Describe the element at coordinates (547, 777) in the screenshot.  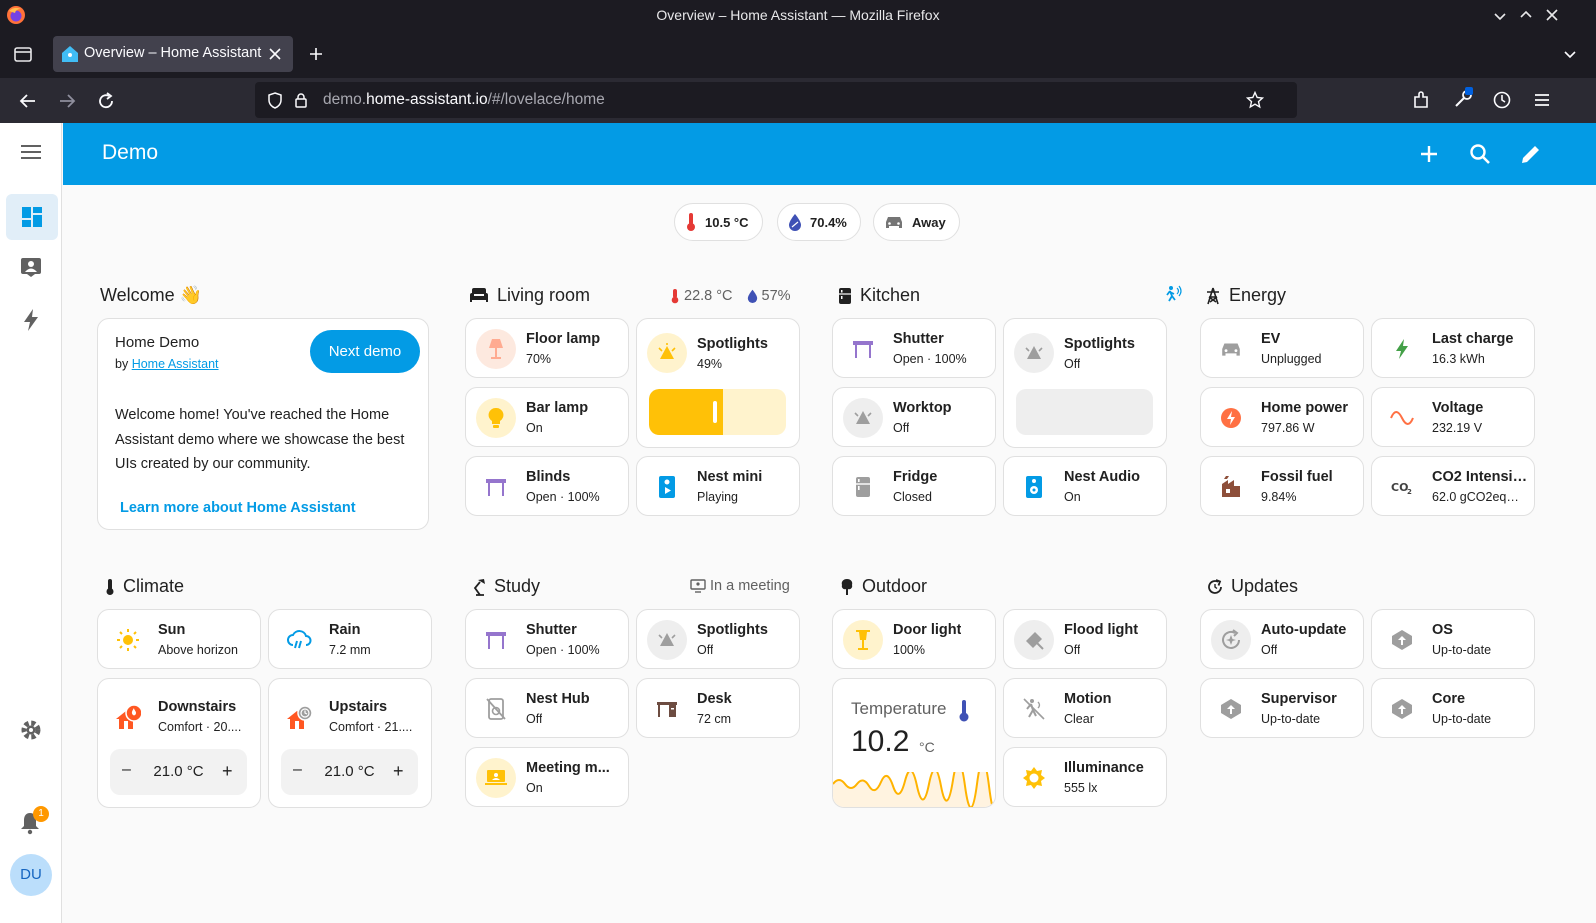
I see `tile-meeting-mode: Meeting m... On` at that location.